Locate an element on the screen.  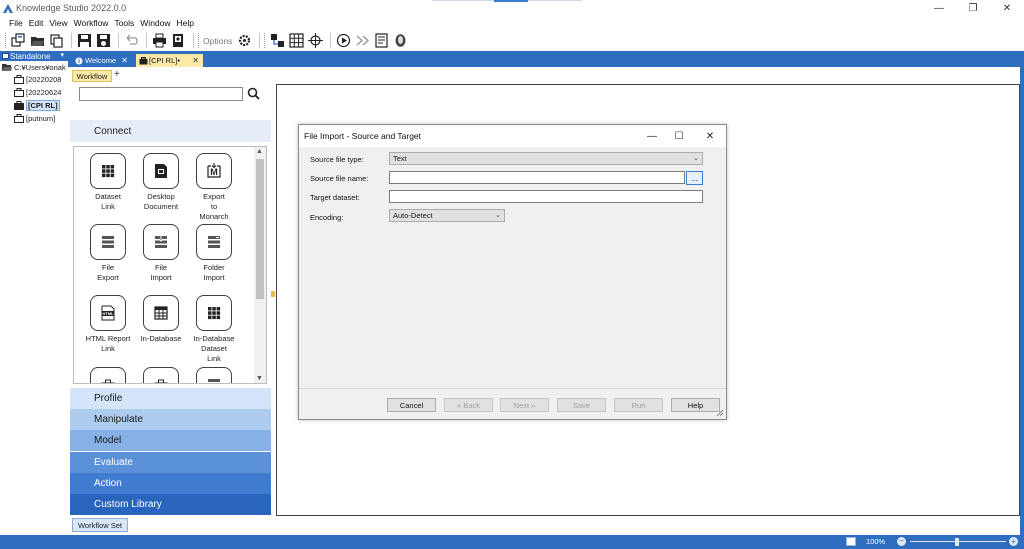
pin-icon: ▾ is located at coordinates (62, 55).